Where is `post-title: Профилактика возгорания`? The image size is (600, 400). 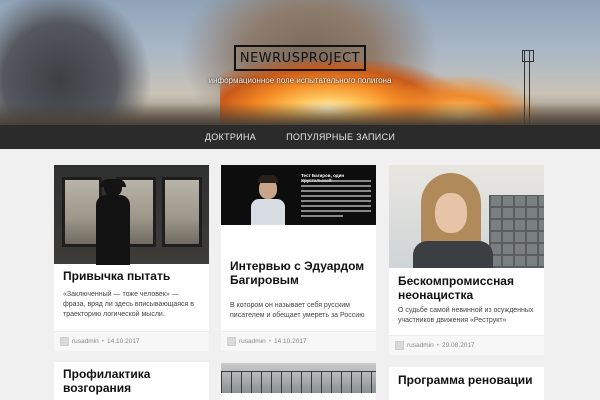
post-title: Профилактика возгорания is located at coordinates (131, 381).